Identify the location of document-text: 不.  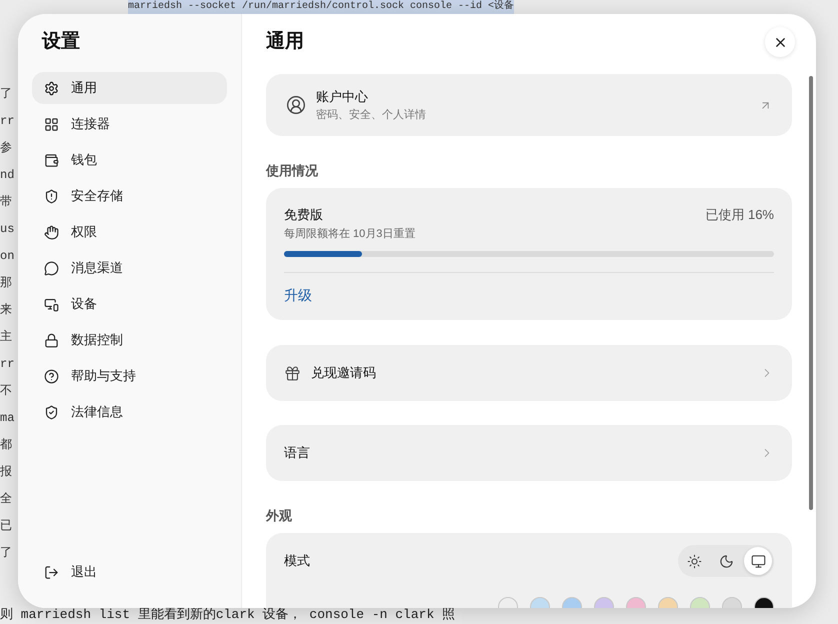
(6, 391).